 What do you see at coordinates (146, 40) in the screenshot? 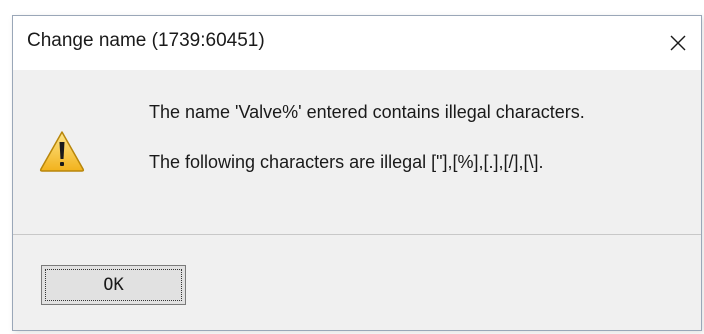
I see `dialog-title: Change name (1739:60451)` at bounding box center [146, 40].